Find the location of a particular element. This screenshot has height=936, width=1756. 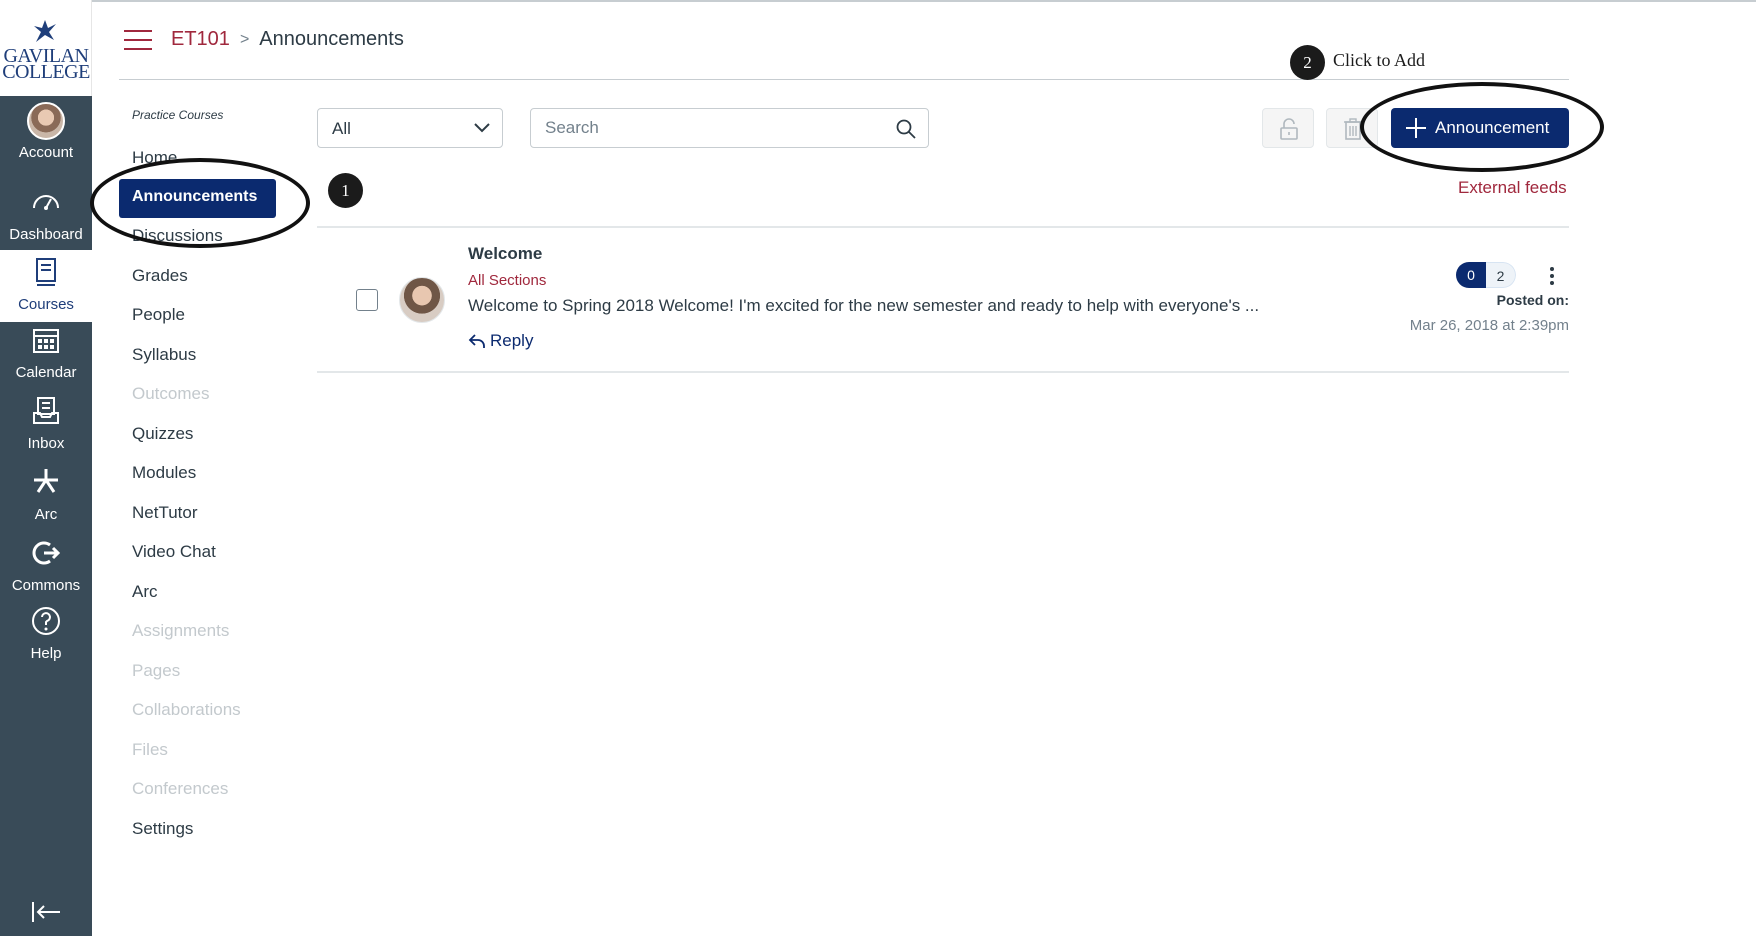

course-nav-arc: Arc is located at coordinates (145, 592).